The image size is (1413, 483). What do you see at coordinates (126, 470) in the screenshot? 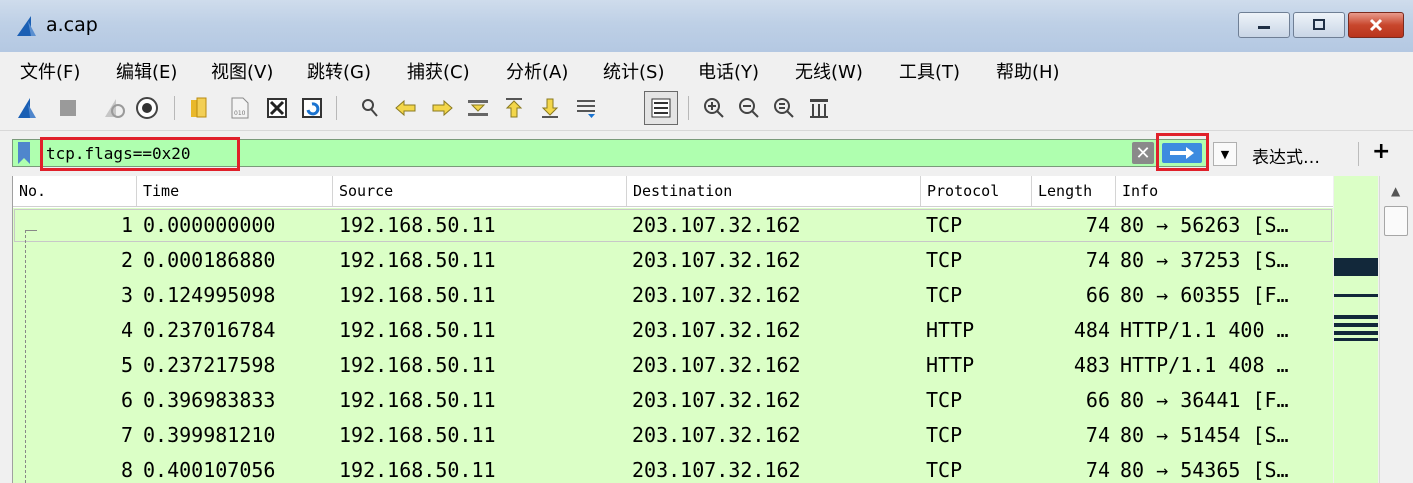
I see `packet-no: 8` at bounding box center [126, 470].